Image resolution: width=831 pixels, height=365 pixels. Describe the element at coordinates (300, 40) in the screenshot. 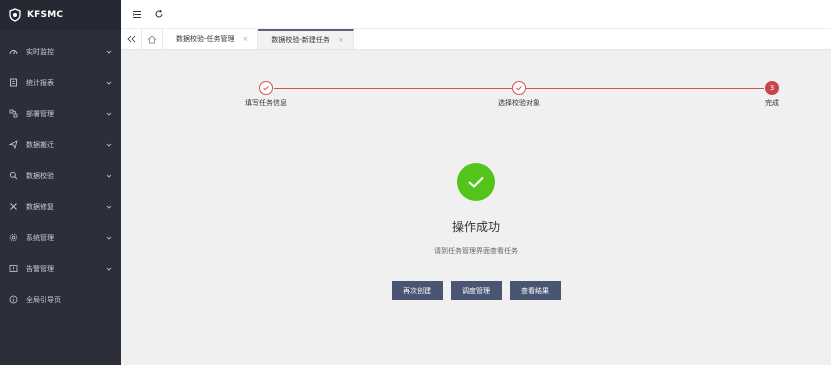

I see `tab-label: 数据校验-新建任务` at that location.